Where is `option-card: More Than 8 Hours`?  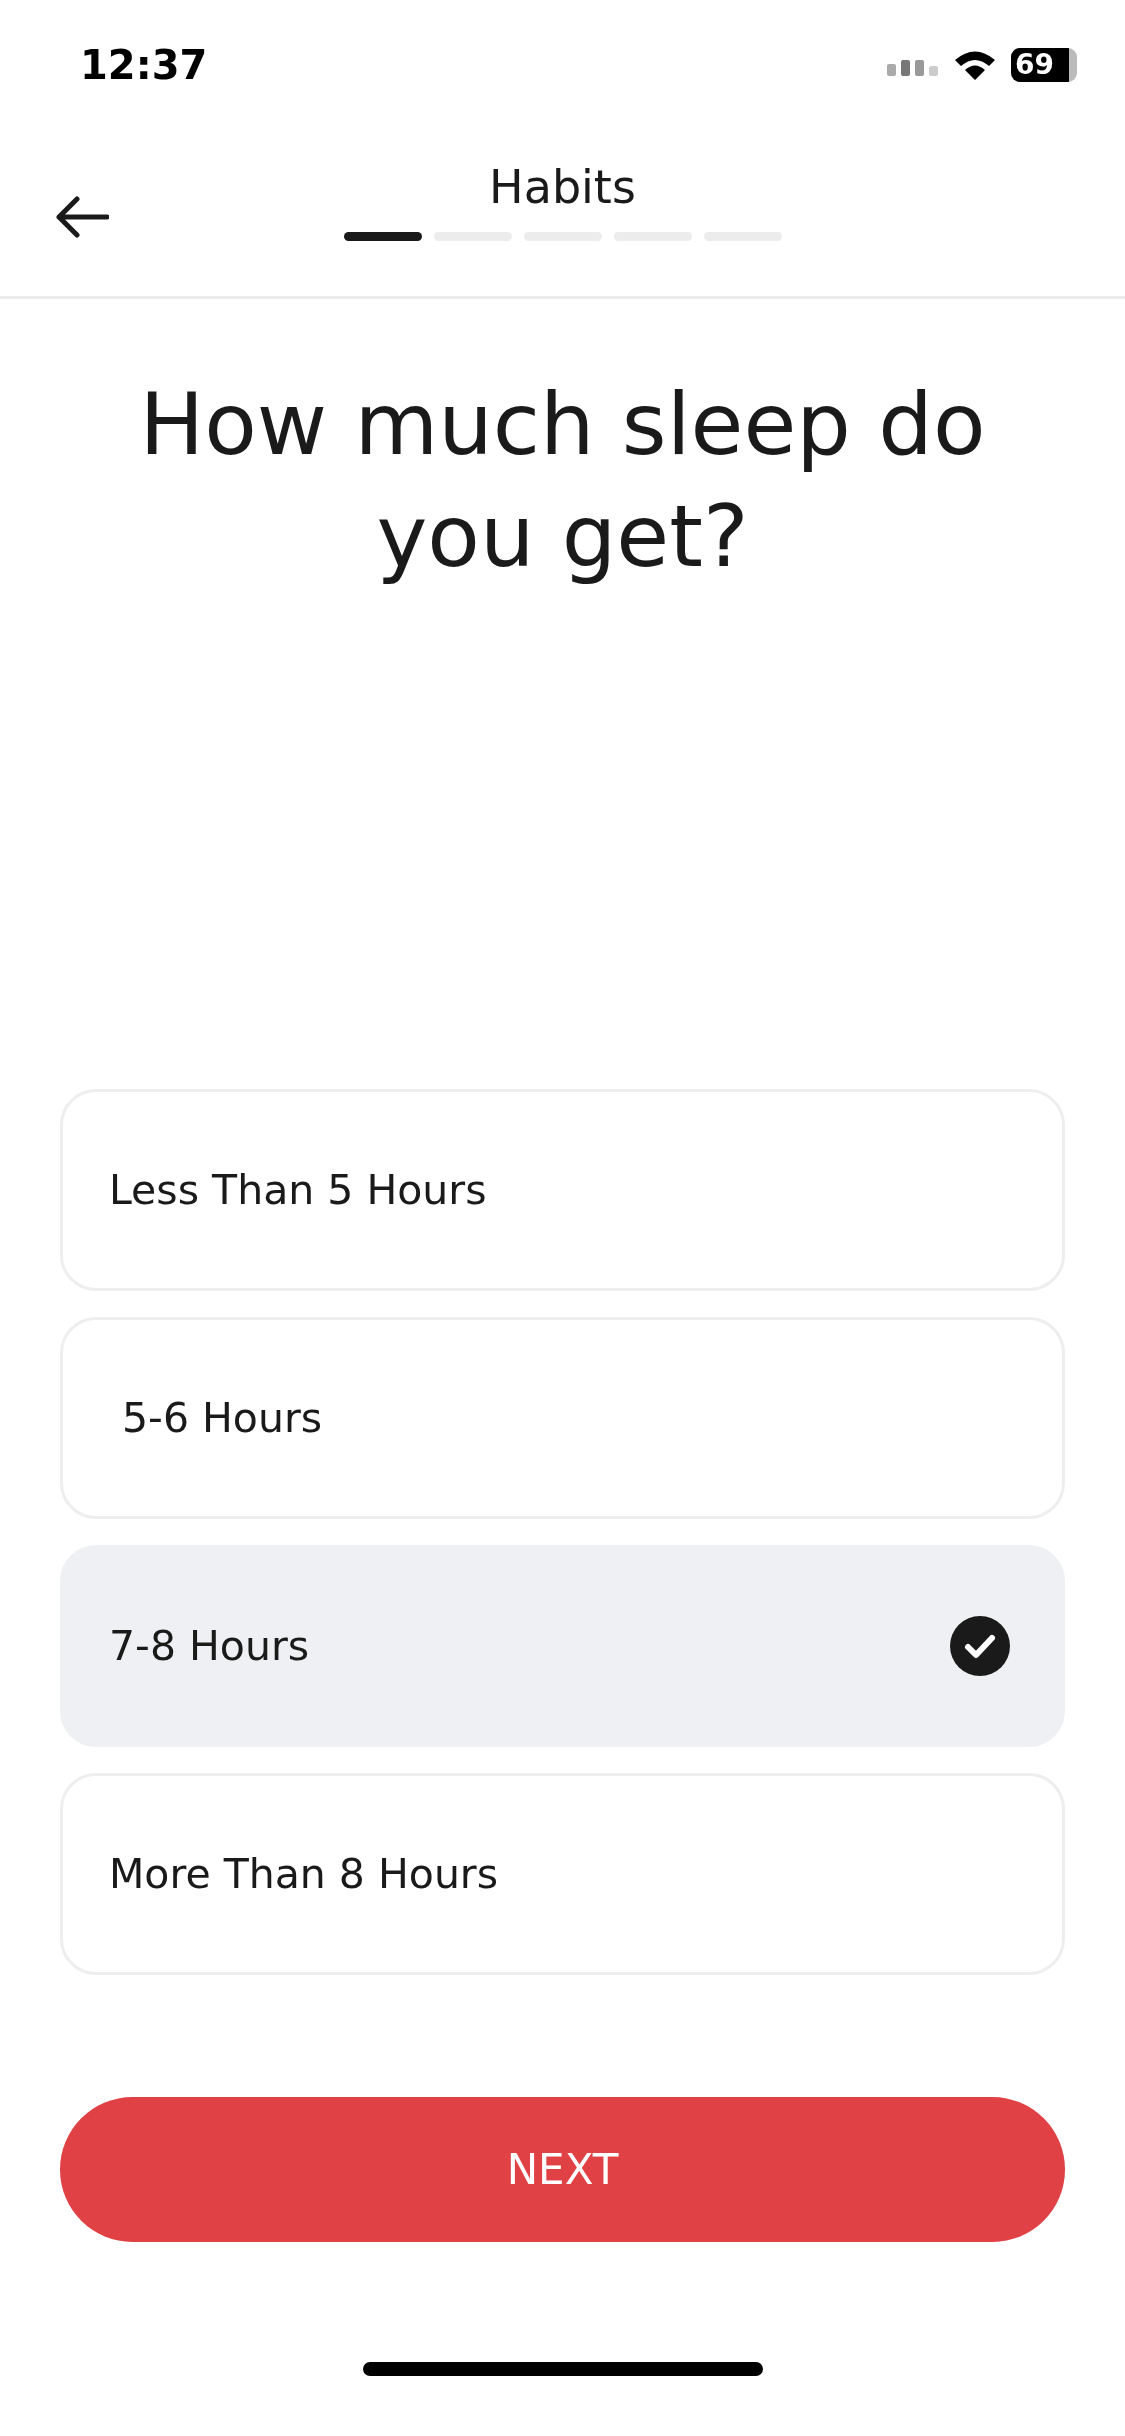
option-card: More Than 8 Hours is located at coordinates (562, 1874).